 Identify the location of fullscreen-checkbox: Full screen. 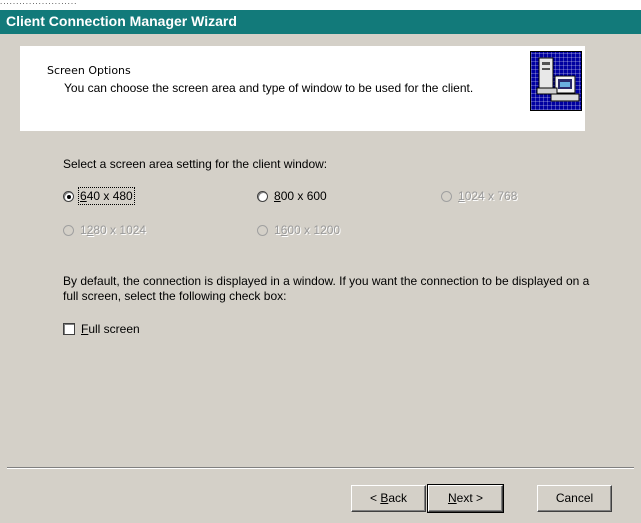
(101, 329).